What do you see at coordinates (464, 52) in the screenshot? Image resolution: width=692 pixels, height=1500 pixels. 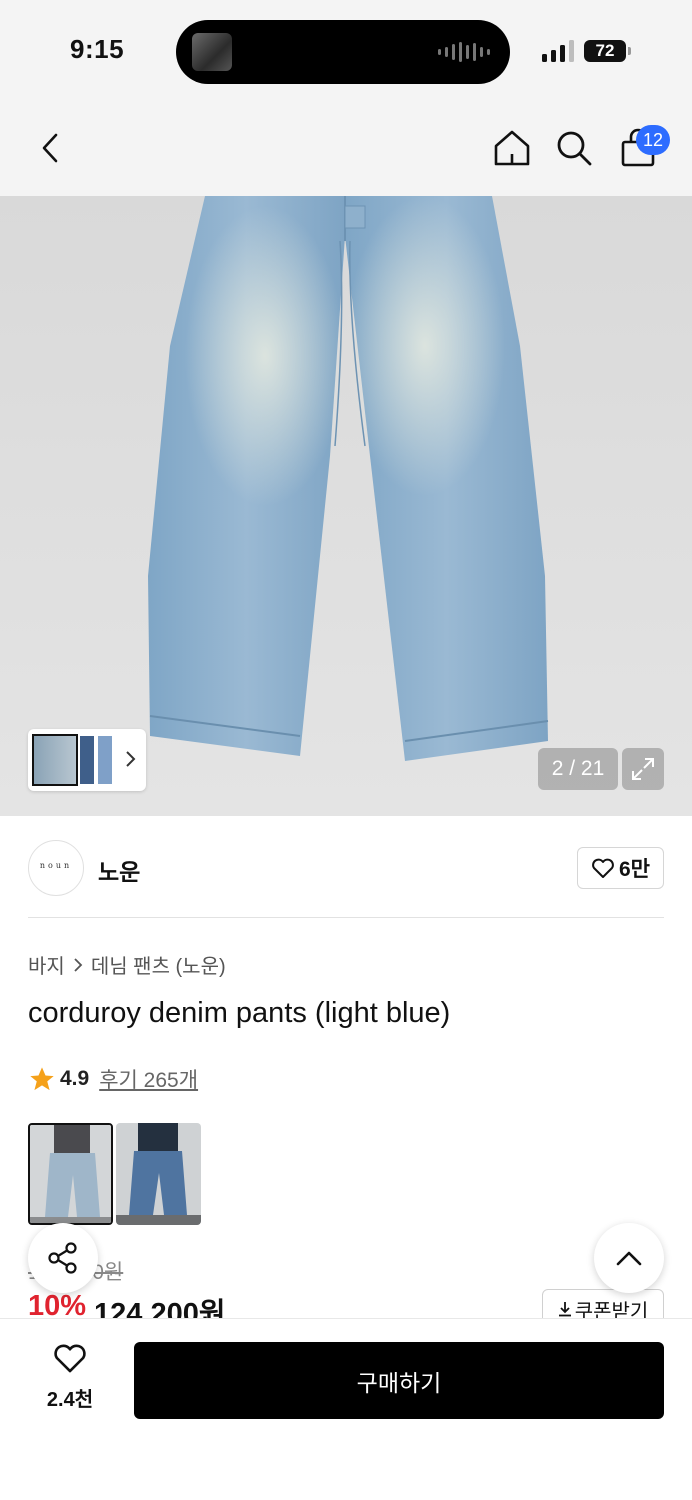 I see `audio-wave-icon` at bounding box center [464, 52].